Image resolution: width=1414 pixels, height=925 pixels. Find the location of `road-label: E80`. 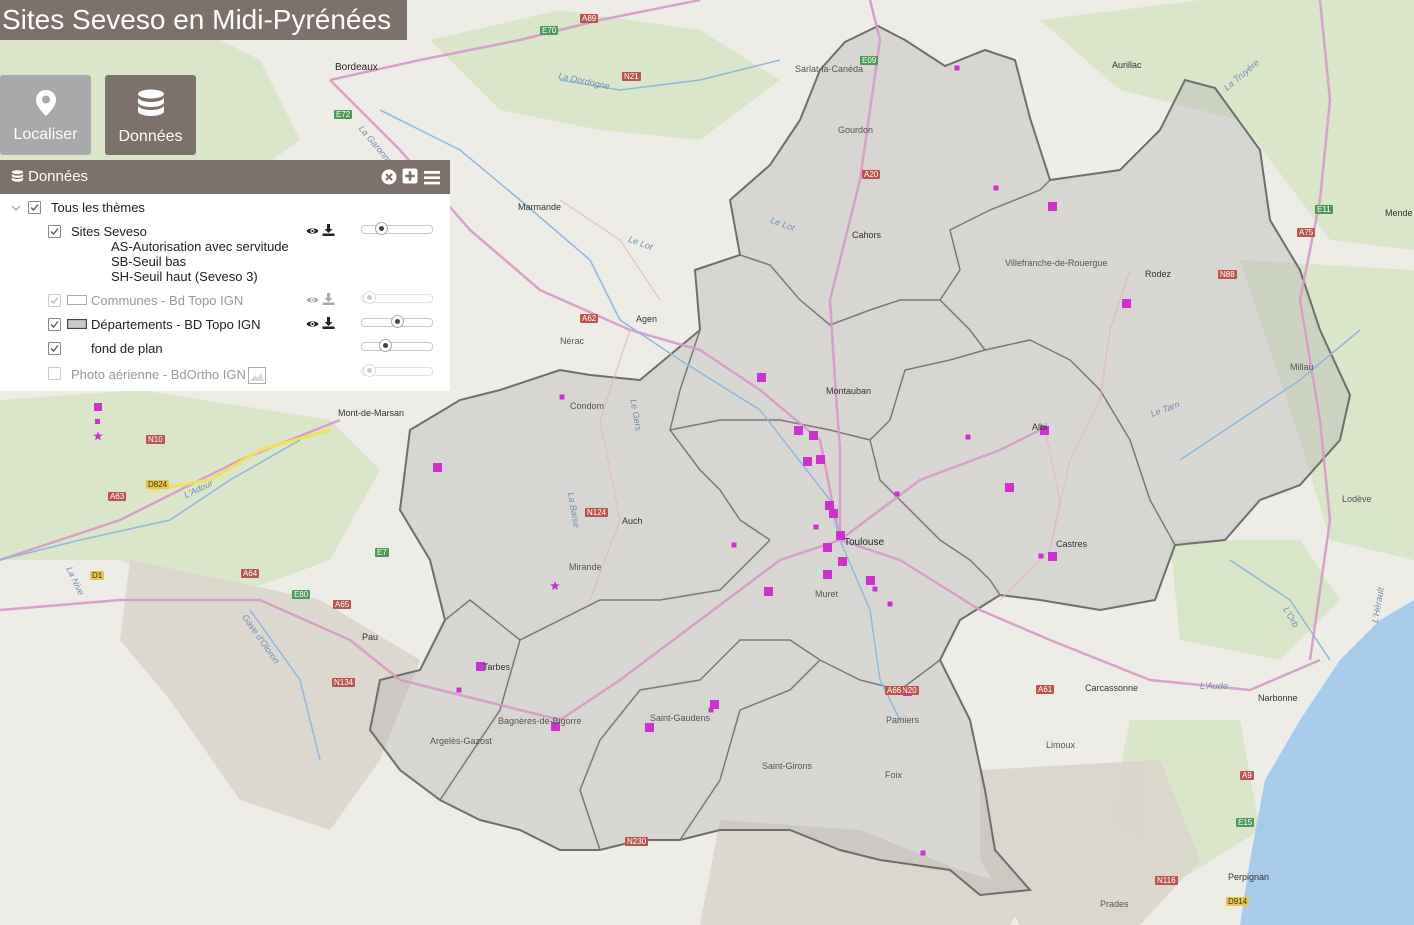

road-label: E80 is located at coordinates (301, 594).